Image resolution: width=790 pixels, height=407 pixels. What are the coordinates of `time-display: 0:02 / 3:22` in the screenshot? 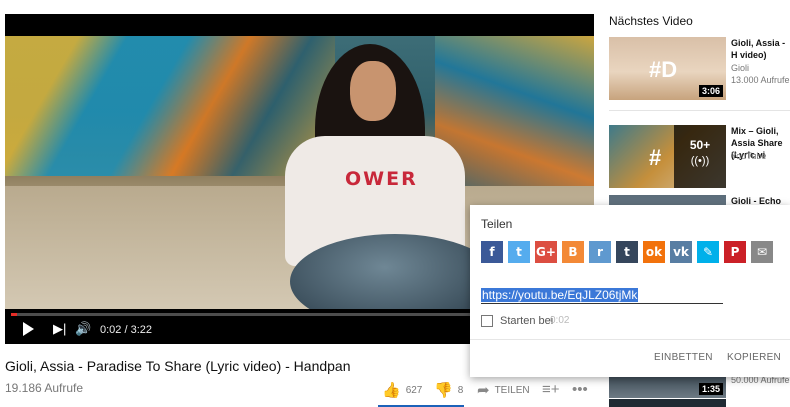 It's located at (126, 330).